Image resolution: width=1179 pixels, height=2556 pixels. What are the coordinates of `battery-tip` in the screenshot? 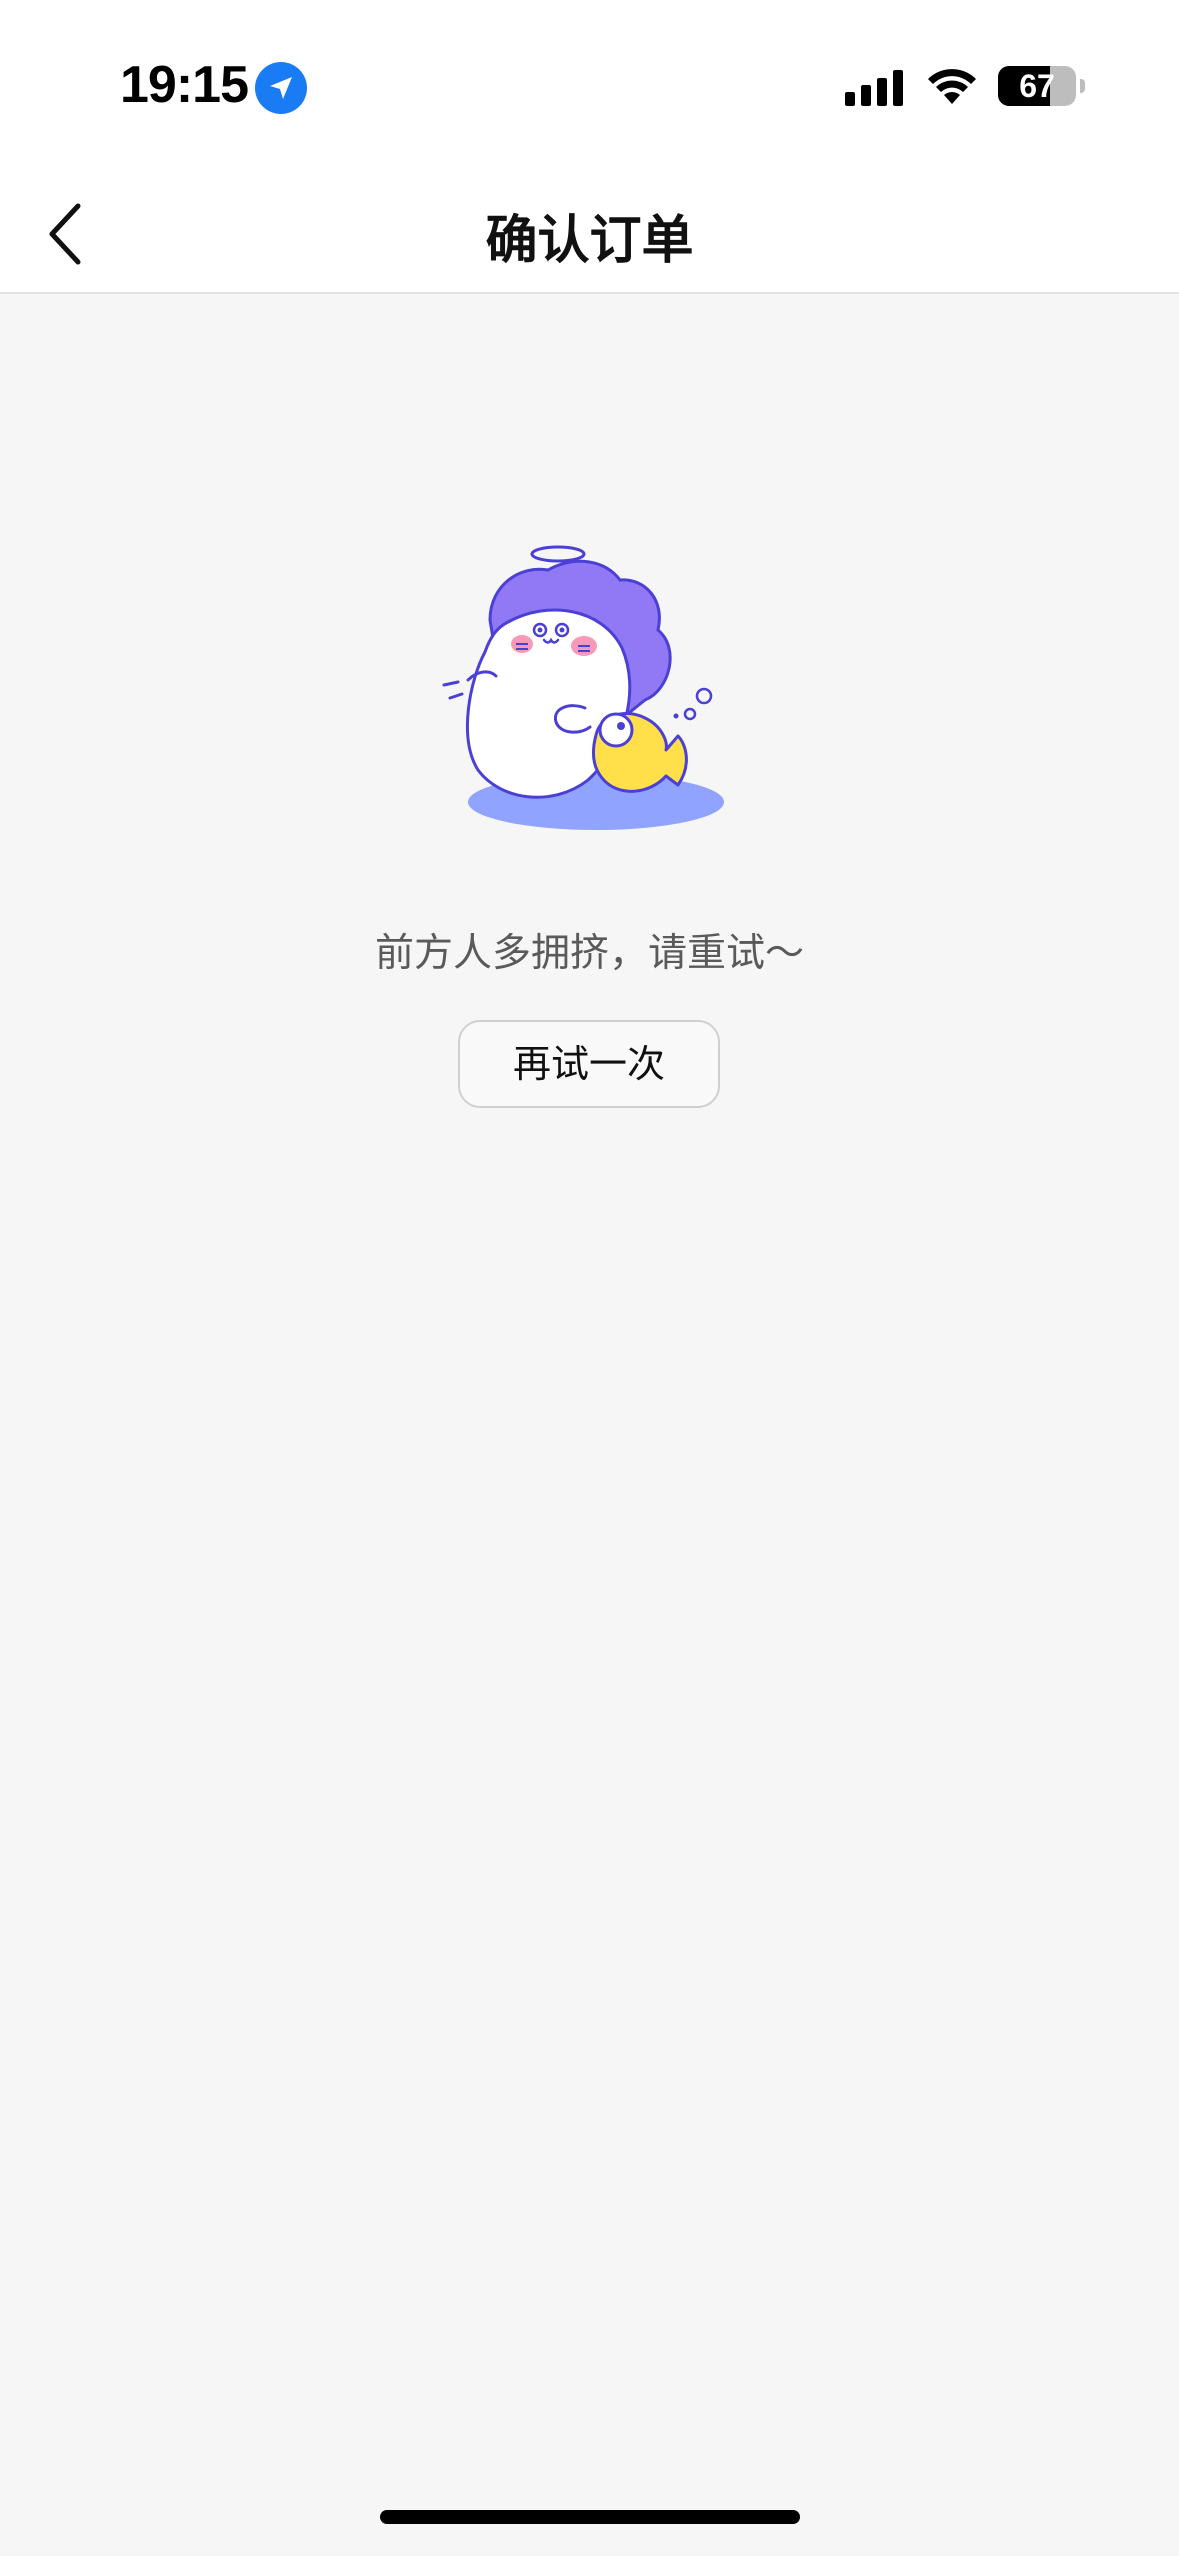 It's located at (1082, 86).